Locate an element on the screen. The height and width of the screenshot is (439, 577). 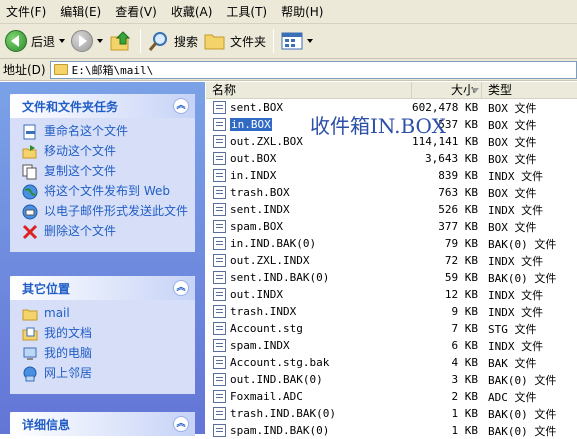
table-row: Foxmail.ADC 2 KB ADC 文件 is located at coordinates (391, 396).